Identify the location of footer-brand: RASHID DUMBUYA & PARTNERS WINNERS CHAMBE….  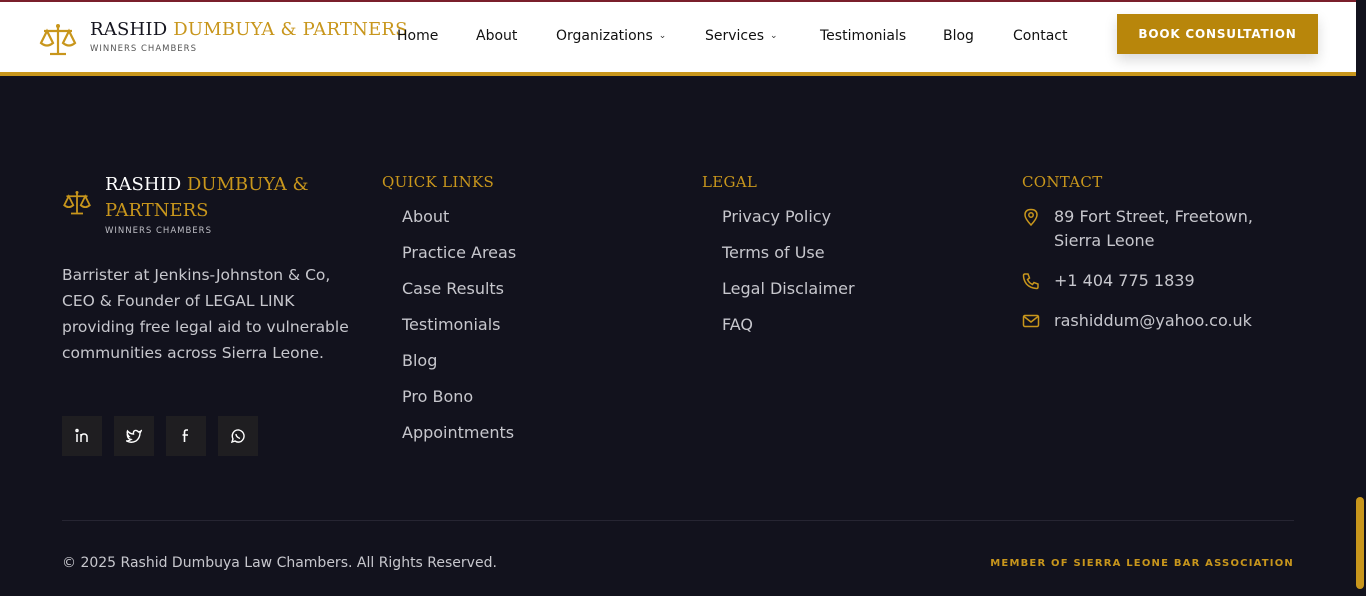
(193, 204).